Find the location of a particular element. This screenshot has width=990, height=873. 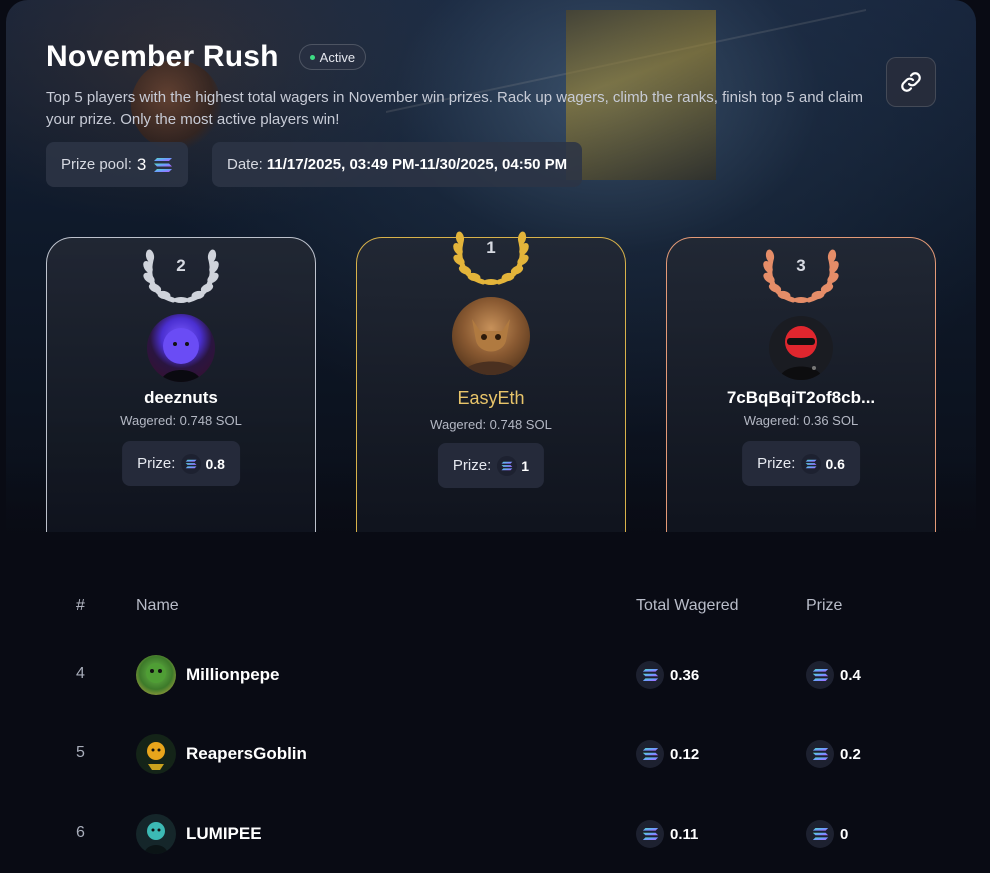

row-total-wagered: 0.36 is located at coordinates (667, 675).